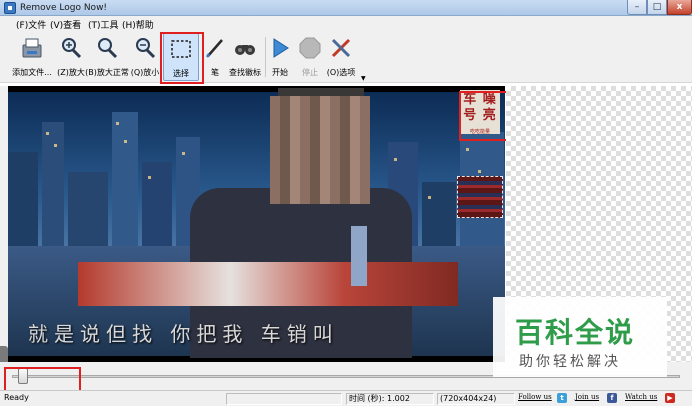 This screenshot has height=406, width=692. I want to click on status-blank, so click(284, 399).